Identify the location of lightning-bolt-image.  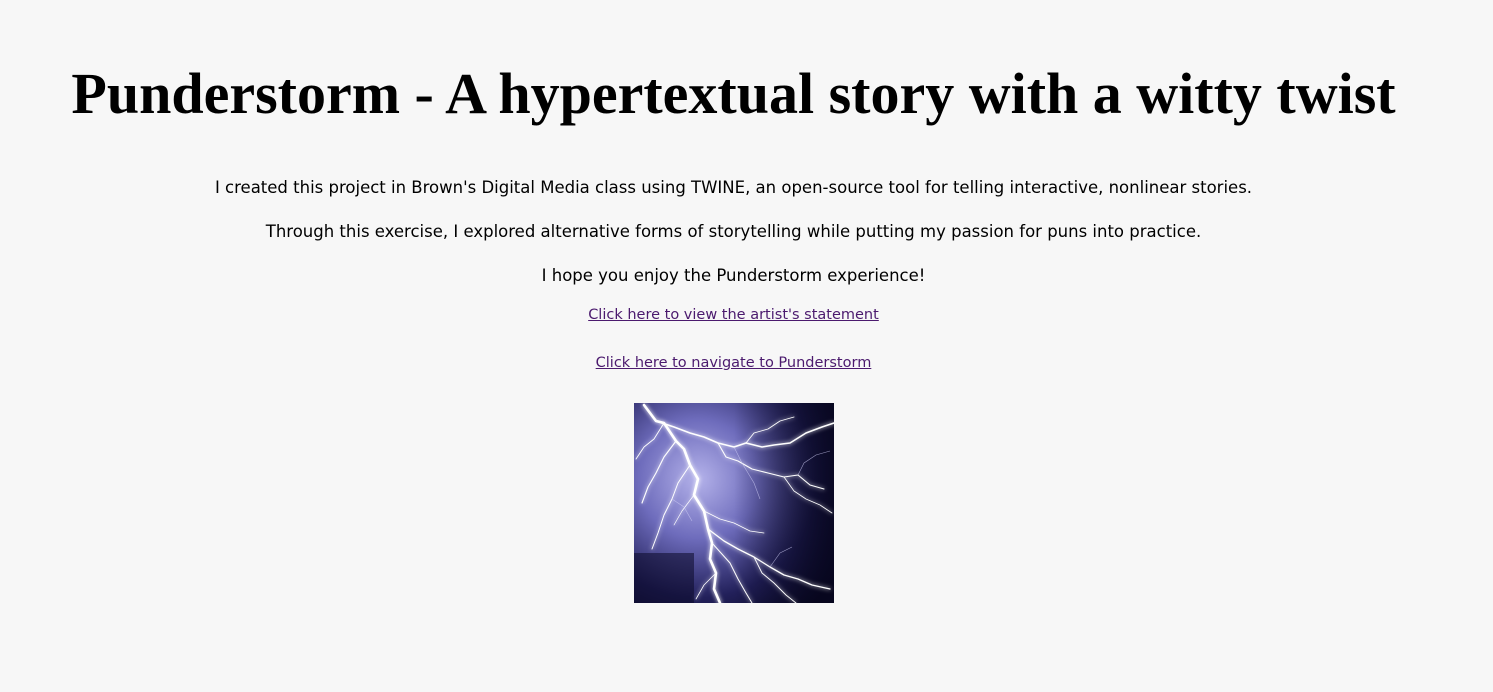
(734, 503).